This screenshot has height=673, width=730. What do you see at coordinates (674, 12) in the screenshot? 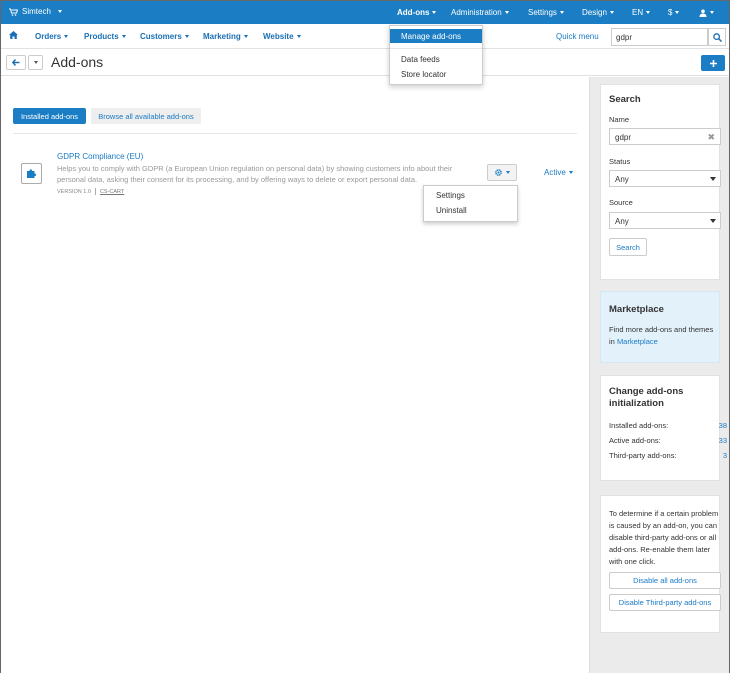
I see `menu-currency: $` at bounding box center [674, 12].